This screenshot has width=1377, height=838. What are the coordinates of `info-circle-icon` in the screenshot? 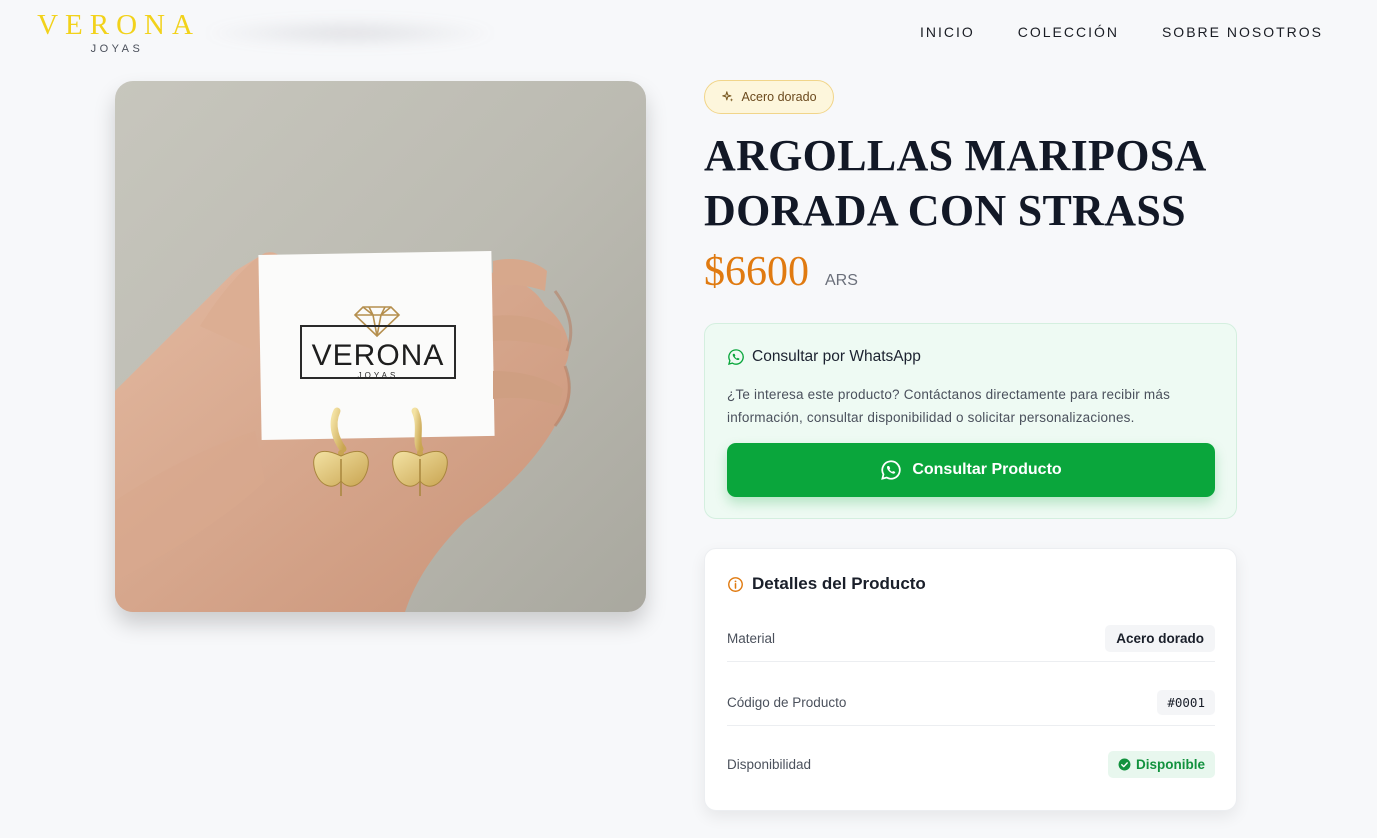 It's located at (735, 584).